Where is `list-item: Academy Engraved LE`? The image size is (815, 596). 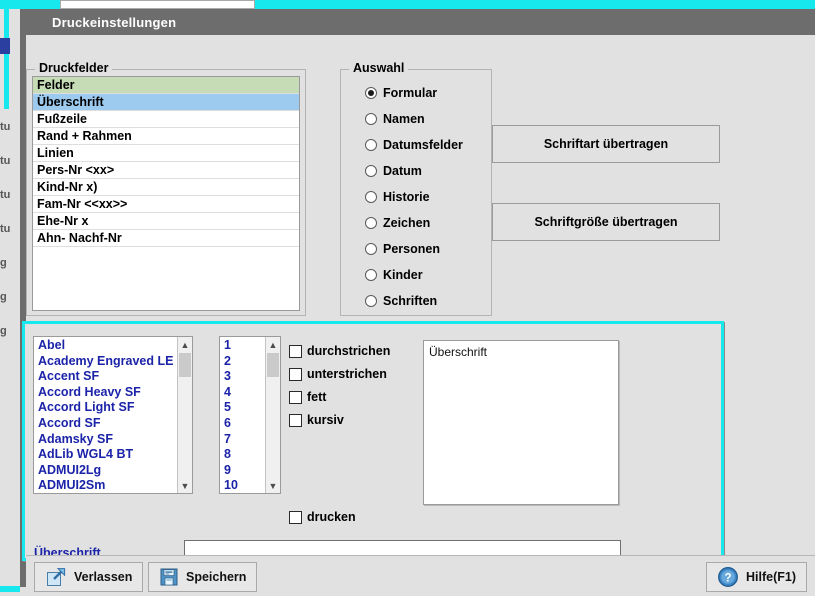
list-item: Academy Engraved LE is located at coordinates (105, 362).